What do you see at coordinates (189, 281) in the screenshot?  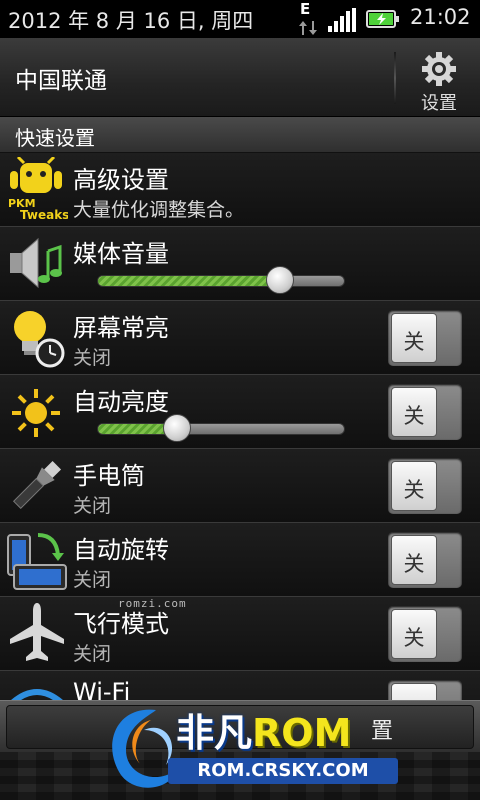 I see `slider-fill` at bounding box center [189, 281].